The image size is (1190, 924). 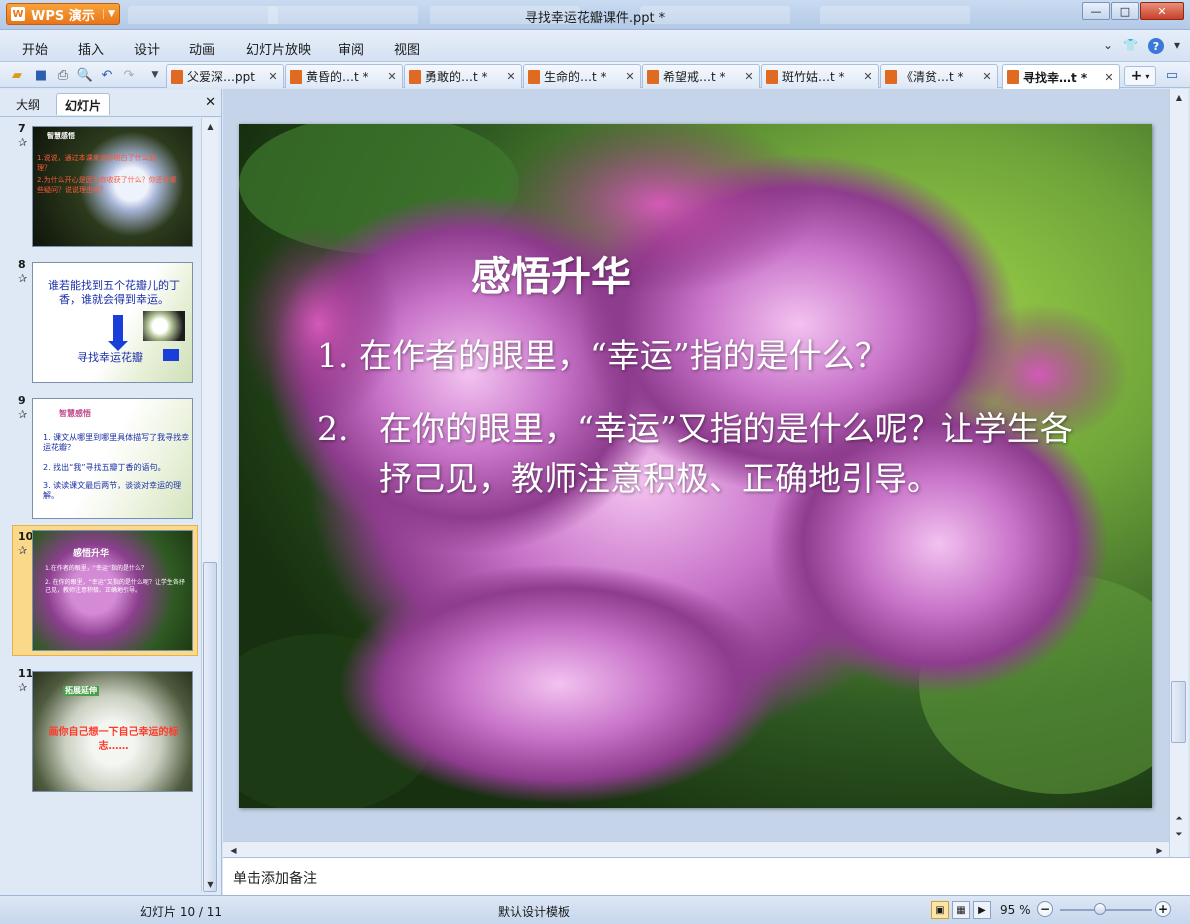 I want to click on slide-thumbnail-row: 8 ✰ 谁若能找到五个花瓣儿的丁香，谁就会得到幸运。 寻找幸运花瓣, so click(x=100, y=318).